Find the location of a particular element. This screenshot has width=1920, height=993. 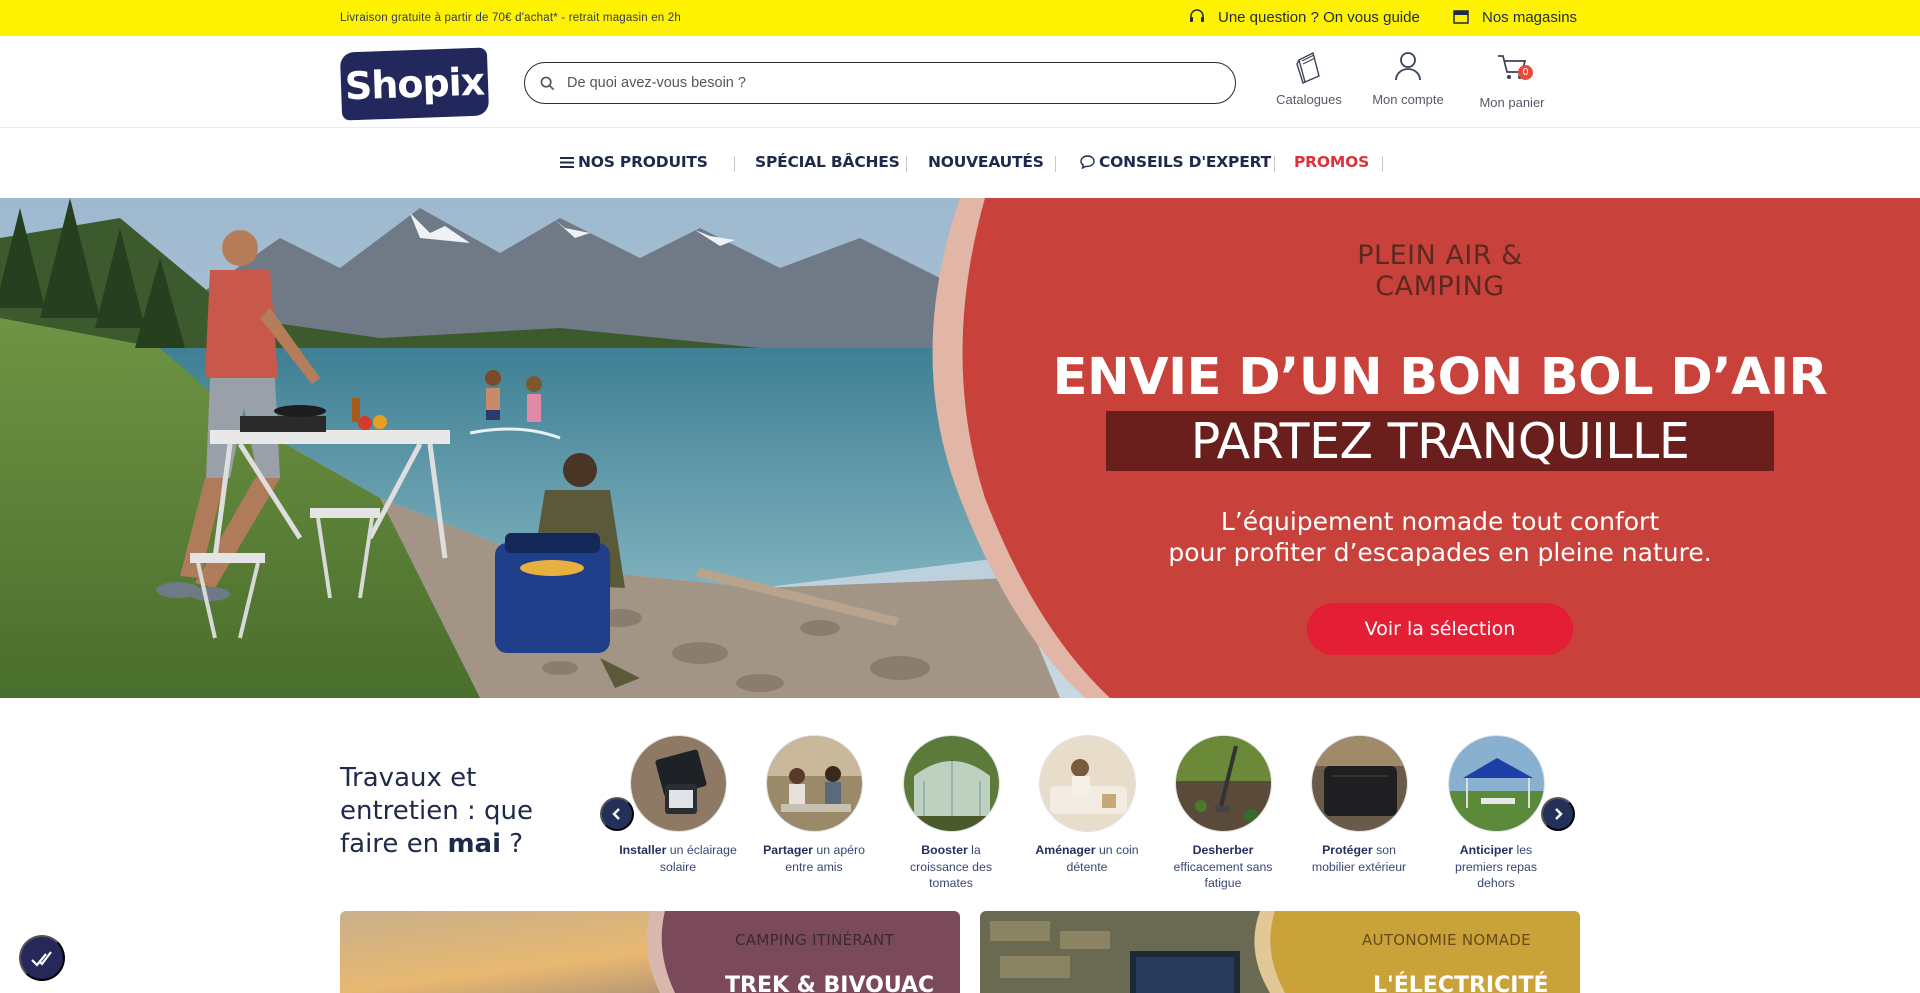

hero-description-line-1: L’équipement nomade tout confort is located at coordinates (1440, 521).